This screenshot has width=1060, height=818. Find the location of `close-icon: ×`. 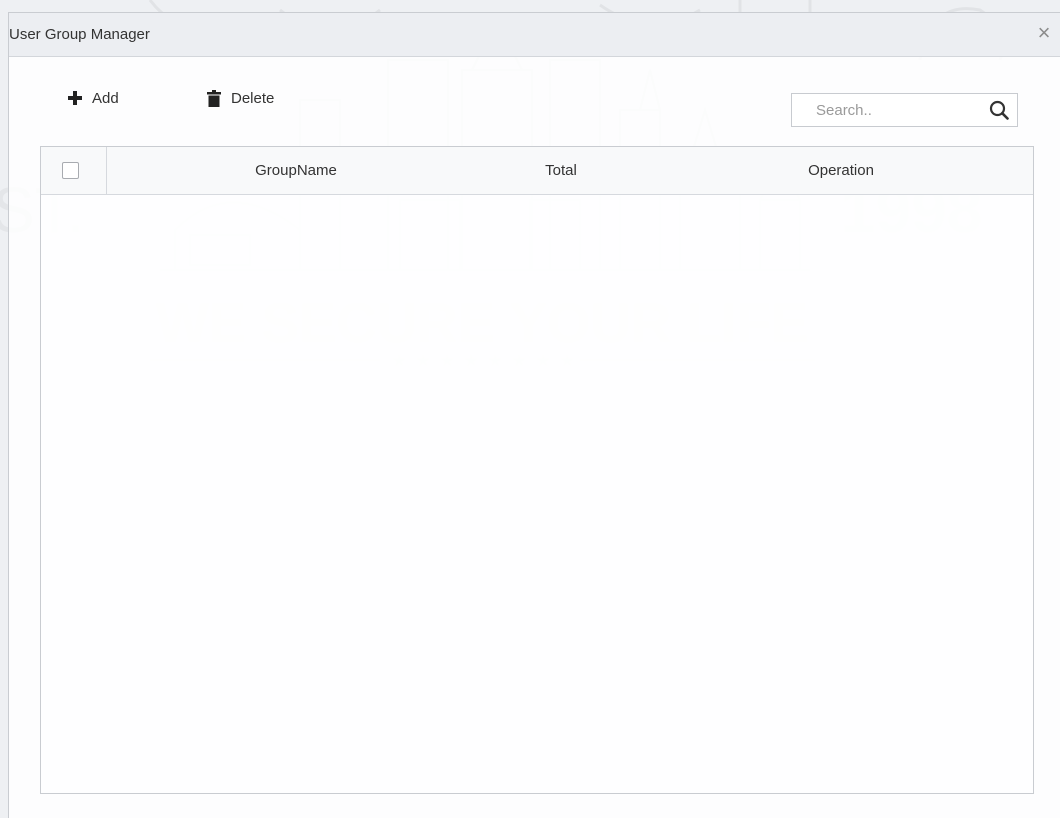

close-icon: × is located at coordinates (1044, 33).